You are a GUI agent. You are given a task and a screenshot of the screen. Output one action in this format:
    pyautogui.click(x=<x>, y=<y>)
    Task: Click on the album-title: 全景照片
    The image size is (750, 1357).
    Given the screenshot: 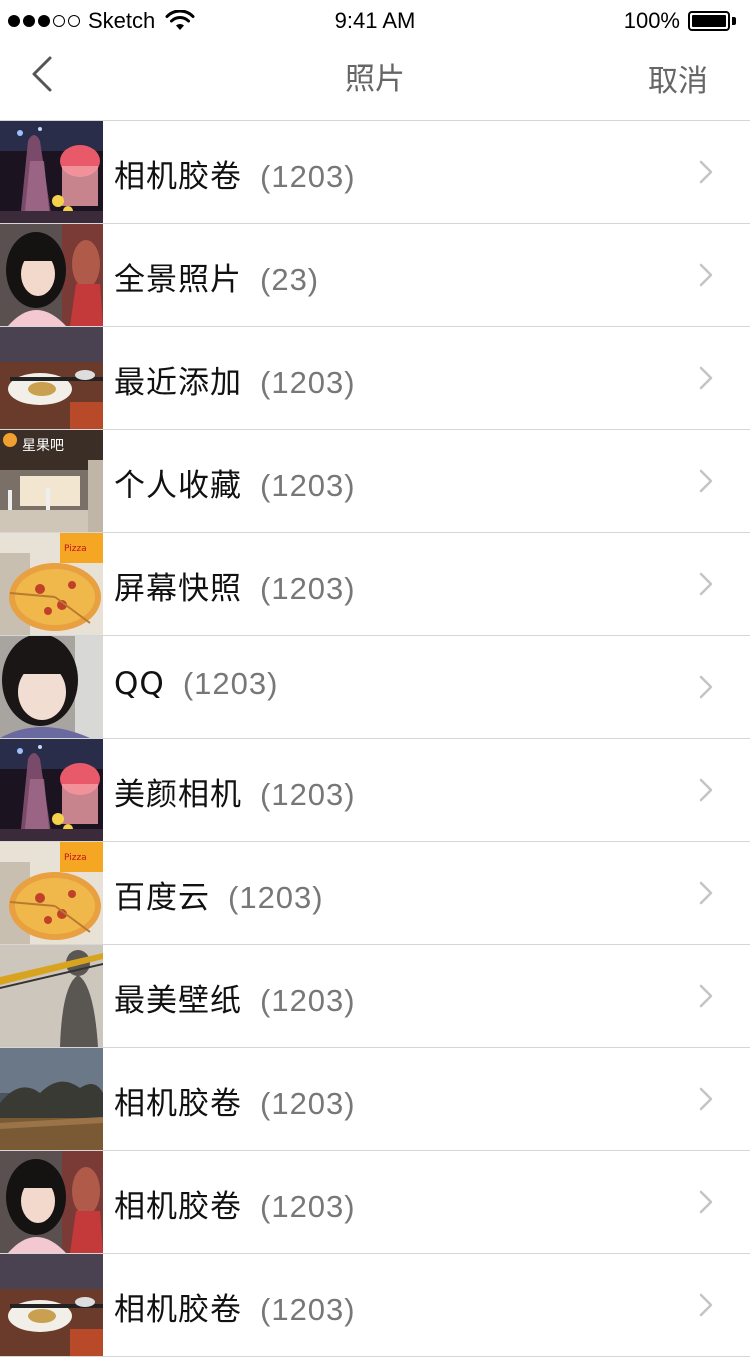 What is the action you would take?
    pyautogui.click(x=178, y=280)
    